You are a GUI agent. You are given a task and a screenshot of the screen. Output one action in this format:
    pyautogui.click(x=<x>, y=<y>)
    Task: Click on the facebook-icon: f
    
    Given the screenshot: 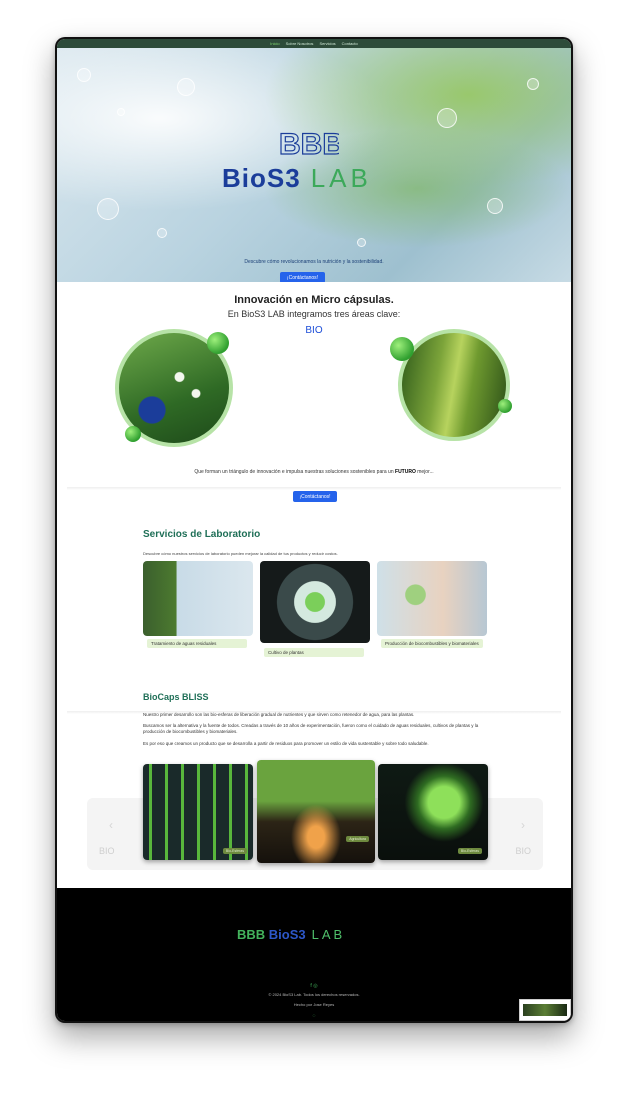 What is the action you would take?
    pyautogui.click(x=310, y=986)
    